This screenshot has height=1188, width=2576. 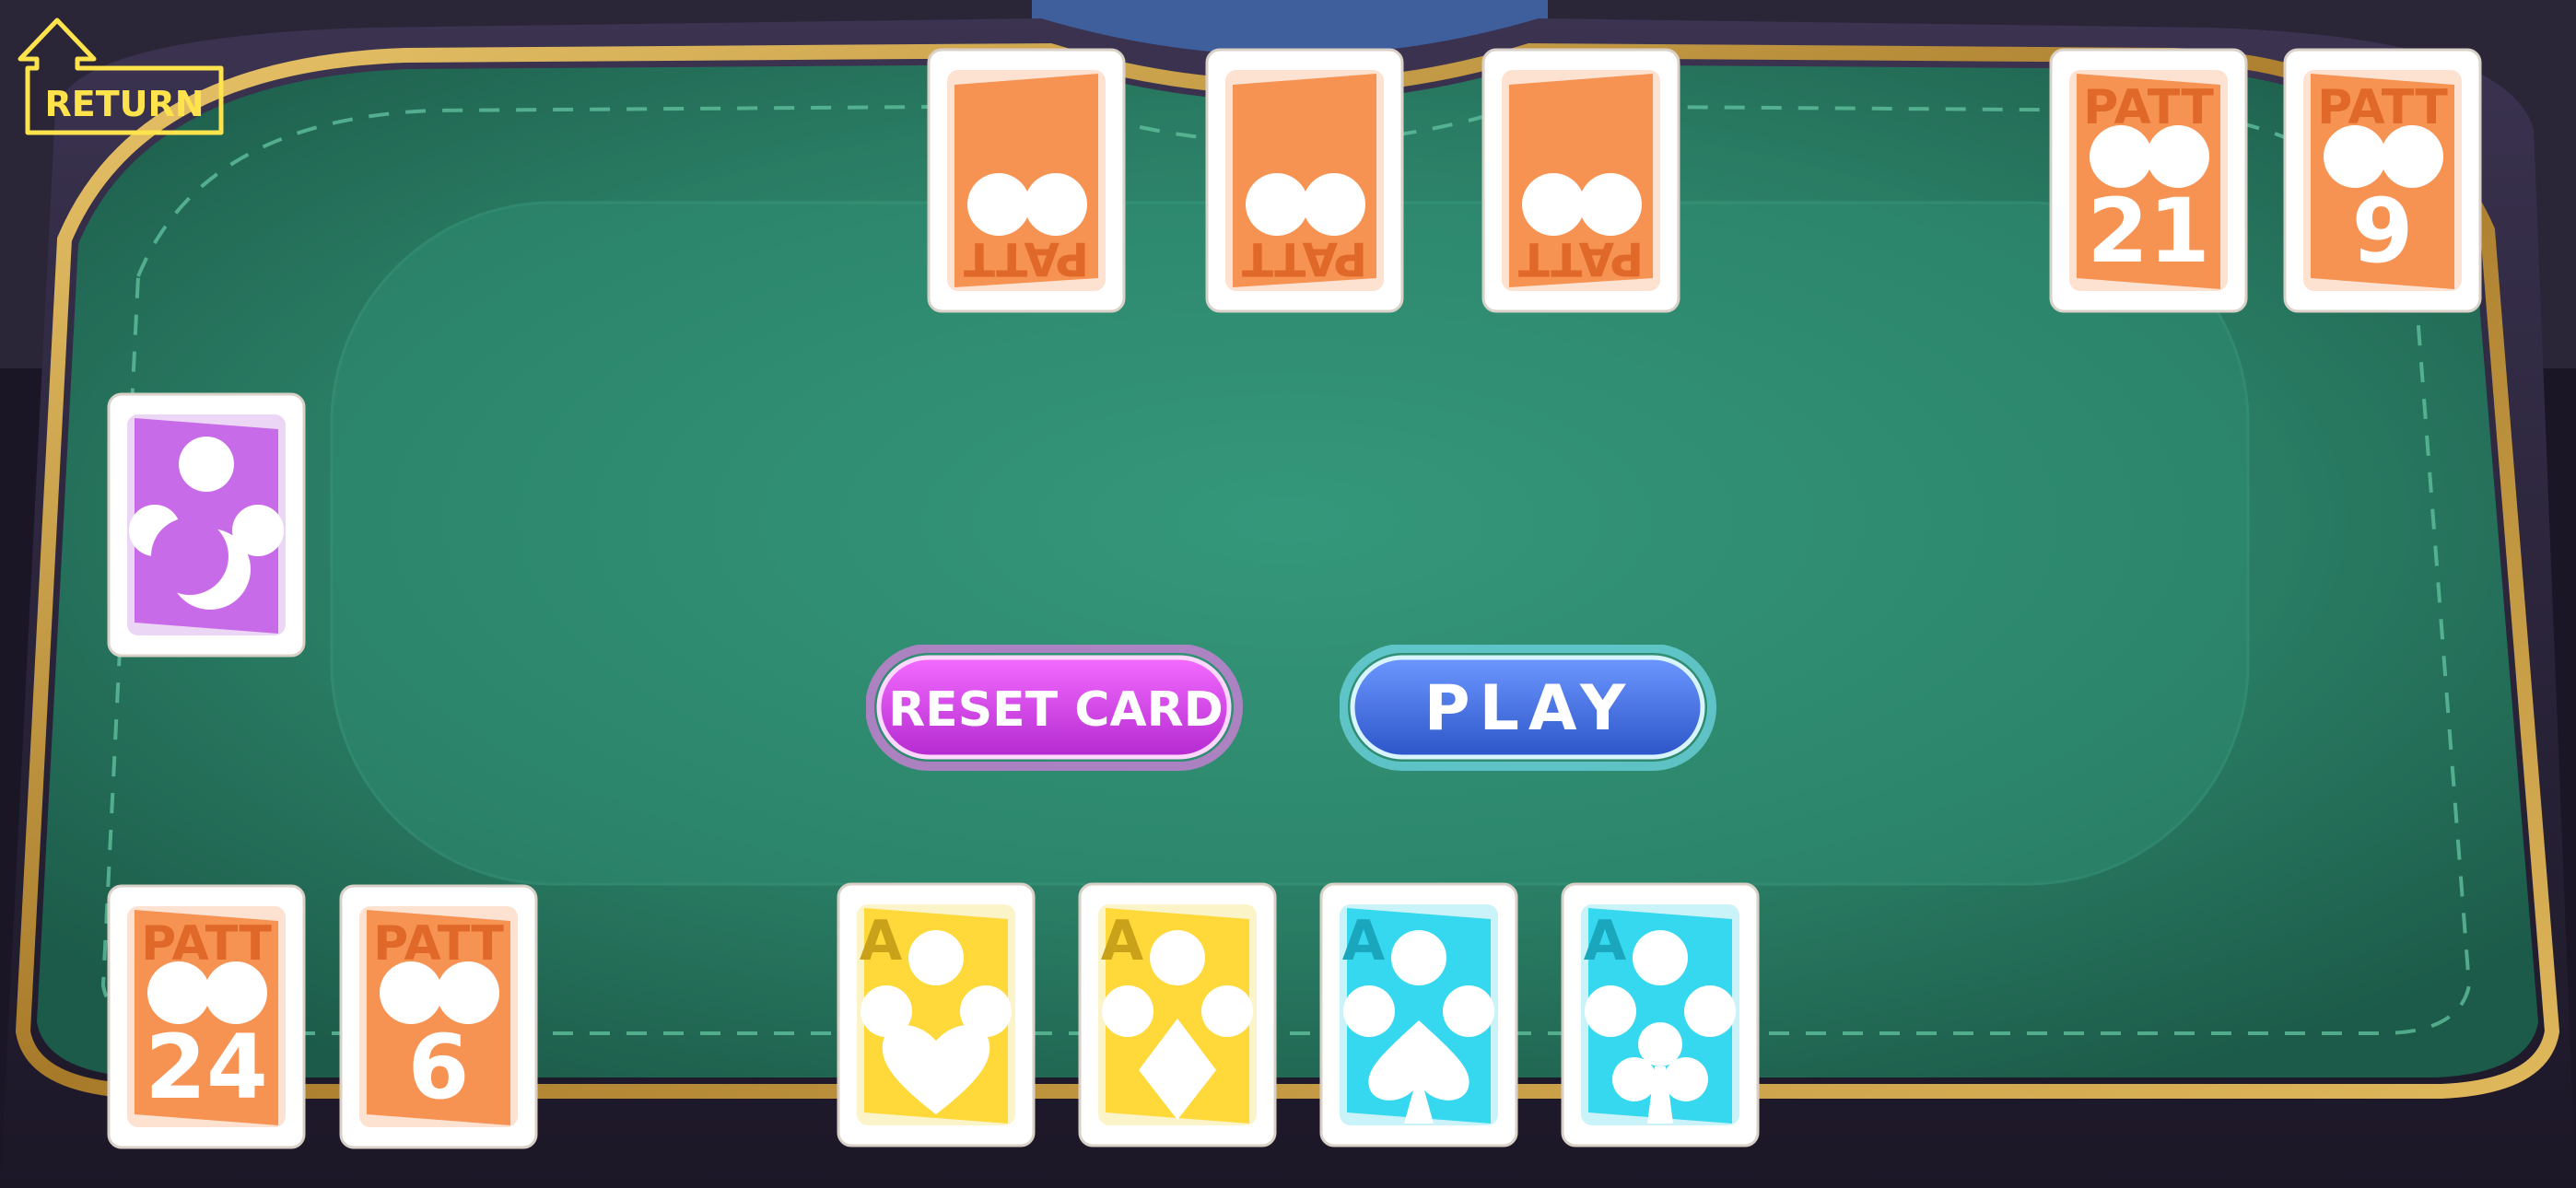 I want to click on card-number: 24, so click(x=206, y=1067).